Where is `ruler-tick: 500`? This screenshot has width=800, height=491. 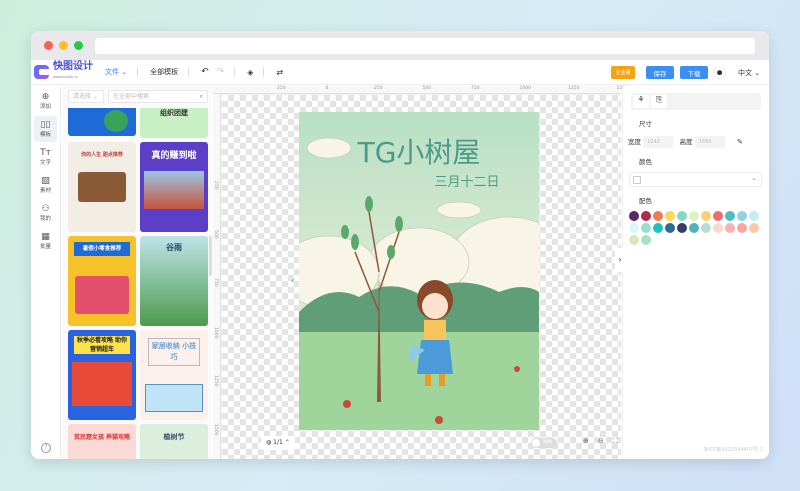 ruler-tick: 500 is located at coordinates (215, 234).